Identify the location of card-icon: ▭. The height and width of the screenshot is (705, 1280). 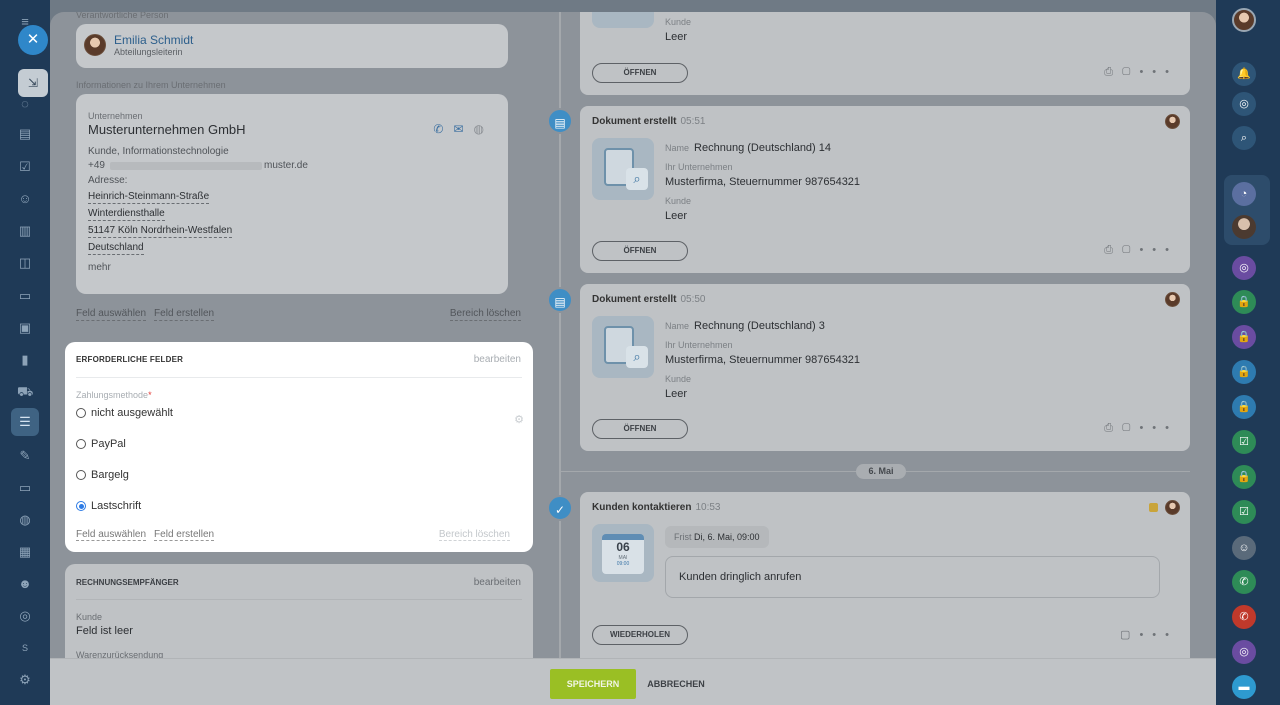
(25, 296).